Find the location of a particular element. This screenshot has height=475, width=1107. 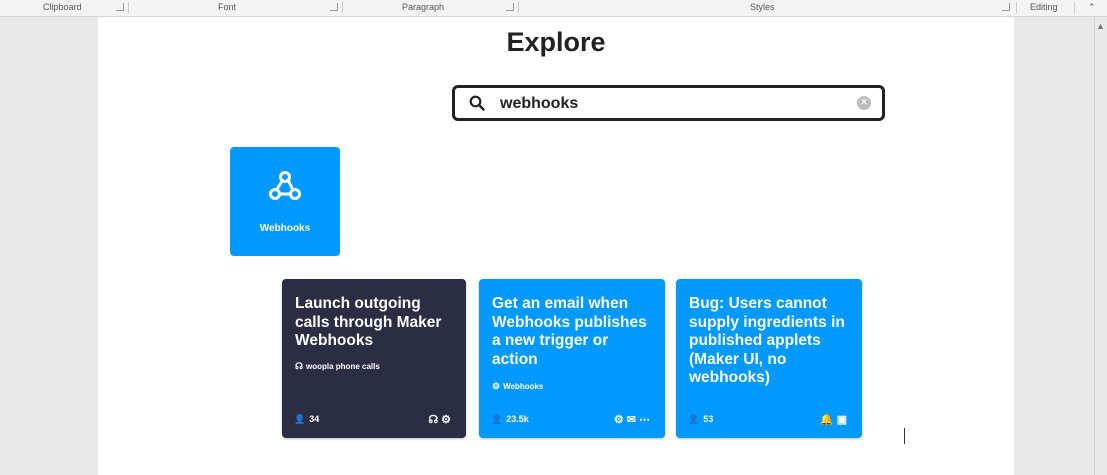

byline-text: woopla phone calls is located at coordinates (343, 366).